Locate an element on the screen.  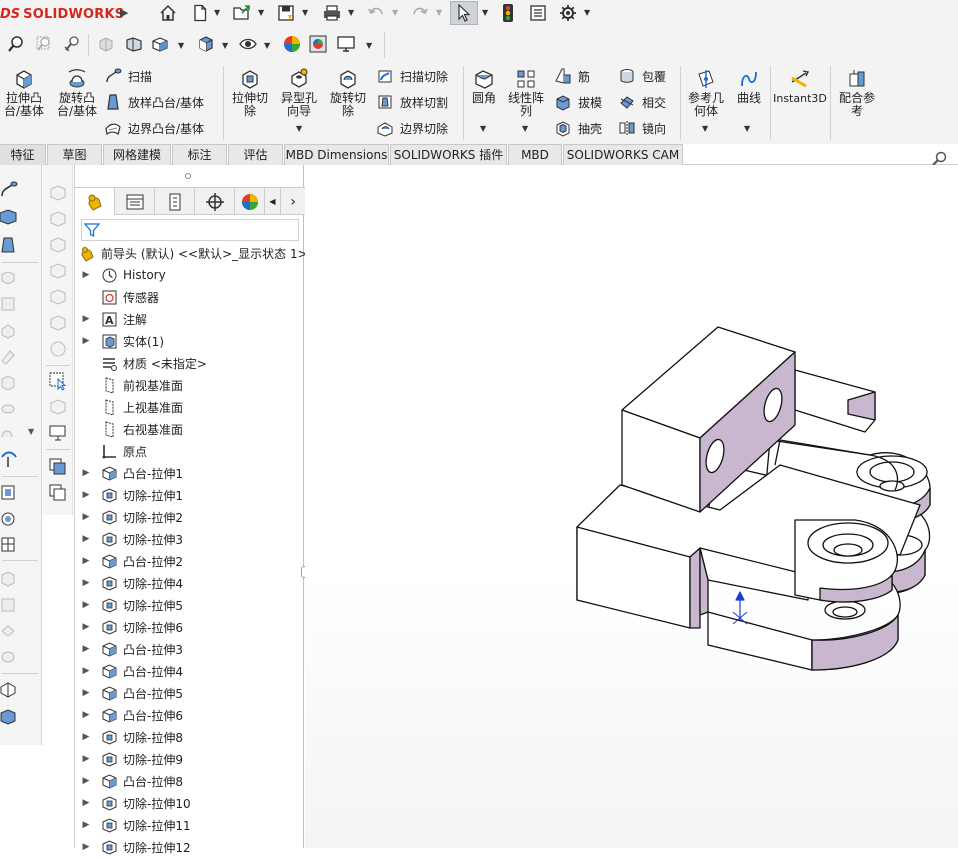
tree-item: ▶ 切除-拉伸3 is located at coordinates (196, 539).